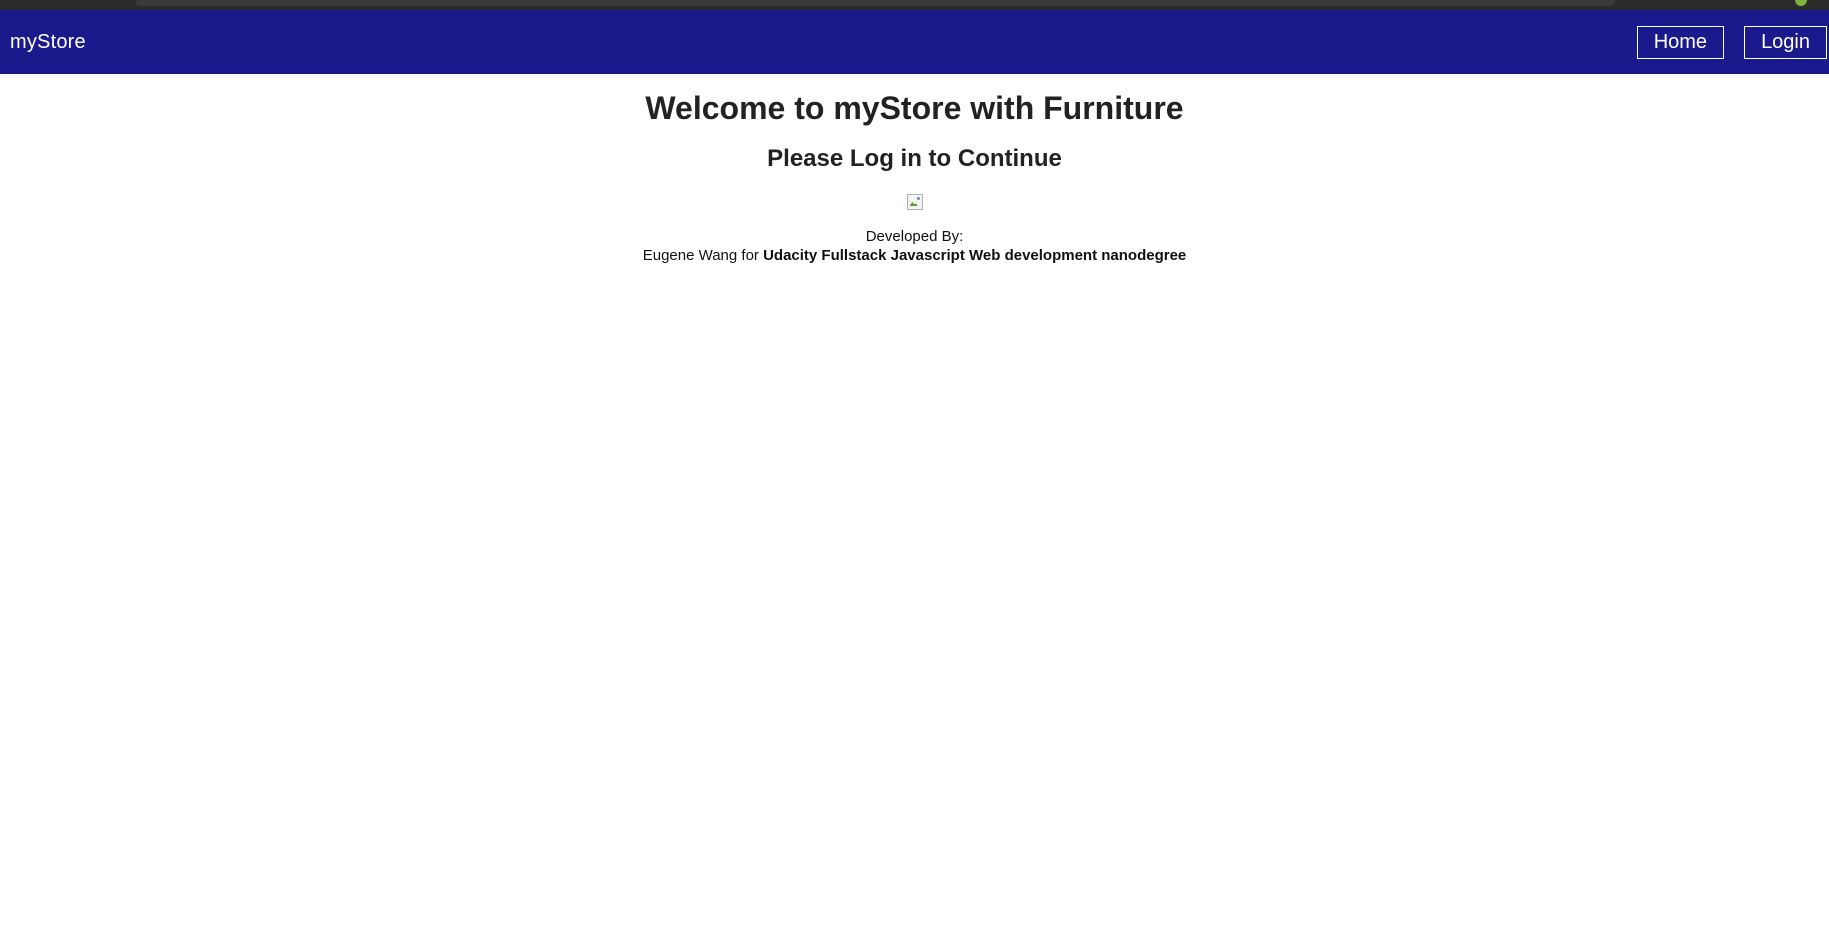  Describe the element at coordinates (914, 108) in the screenshot. I see `page-title: Welcome to myStore with Furniture` at that location.